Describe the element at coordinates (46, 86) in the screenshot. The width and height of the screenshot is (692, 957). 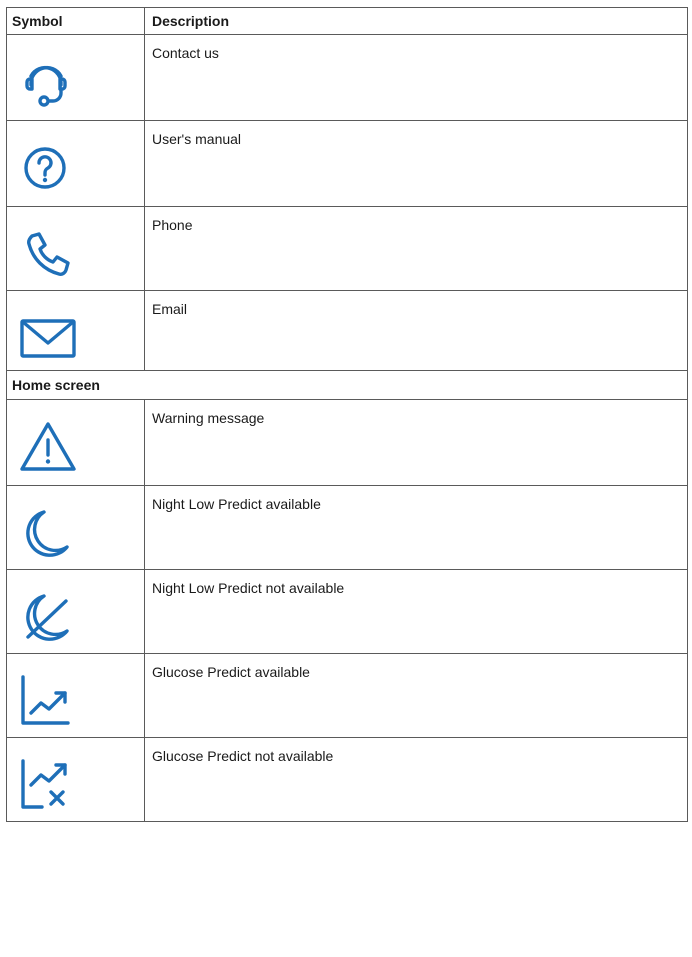
I see `headset-icon` at that location.